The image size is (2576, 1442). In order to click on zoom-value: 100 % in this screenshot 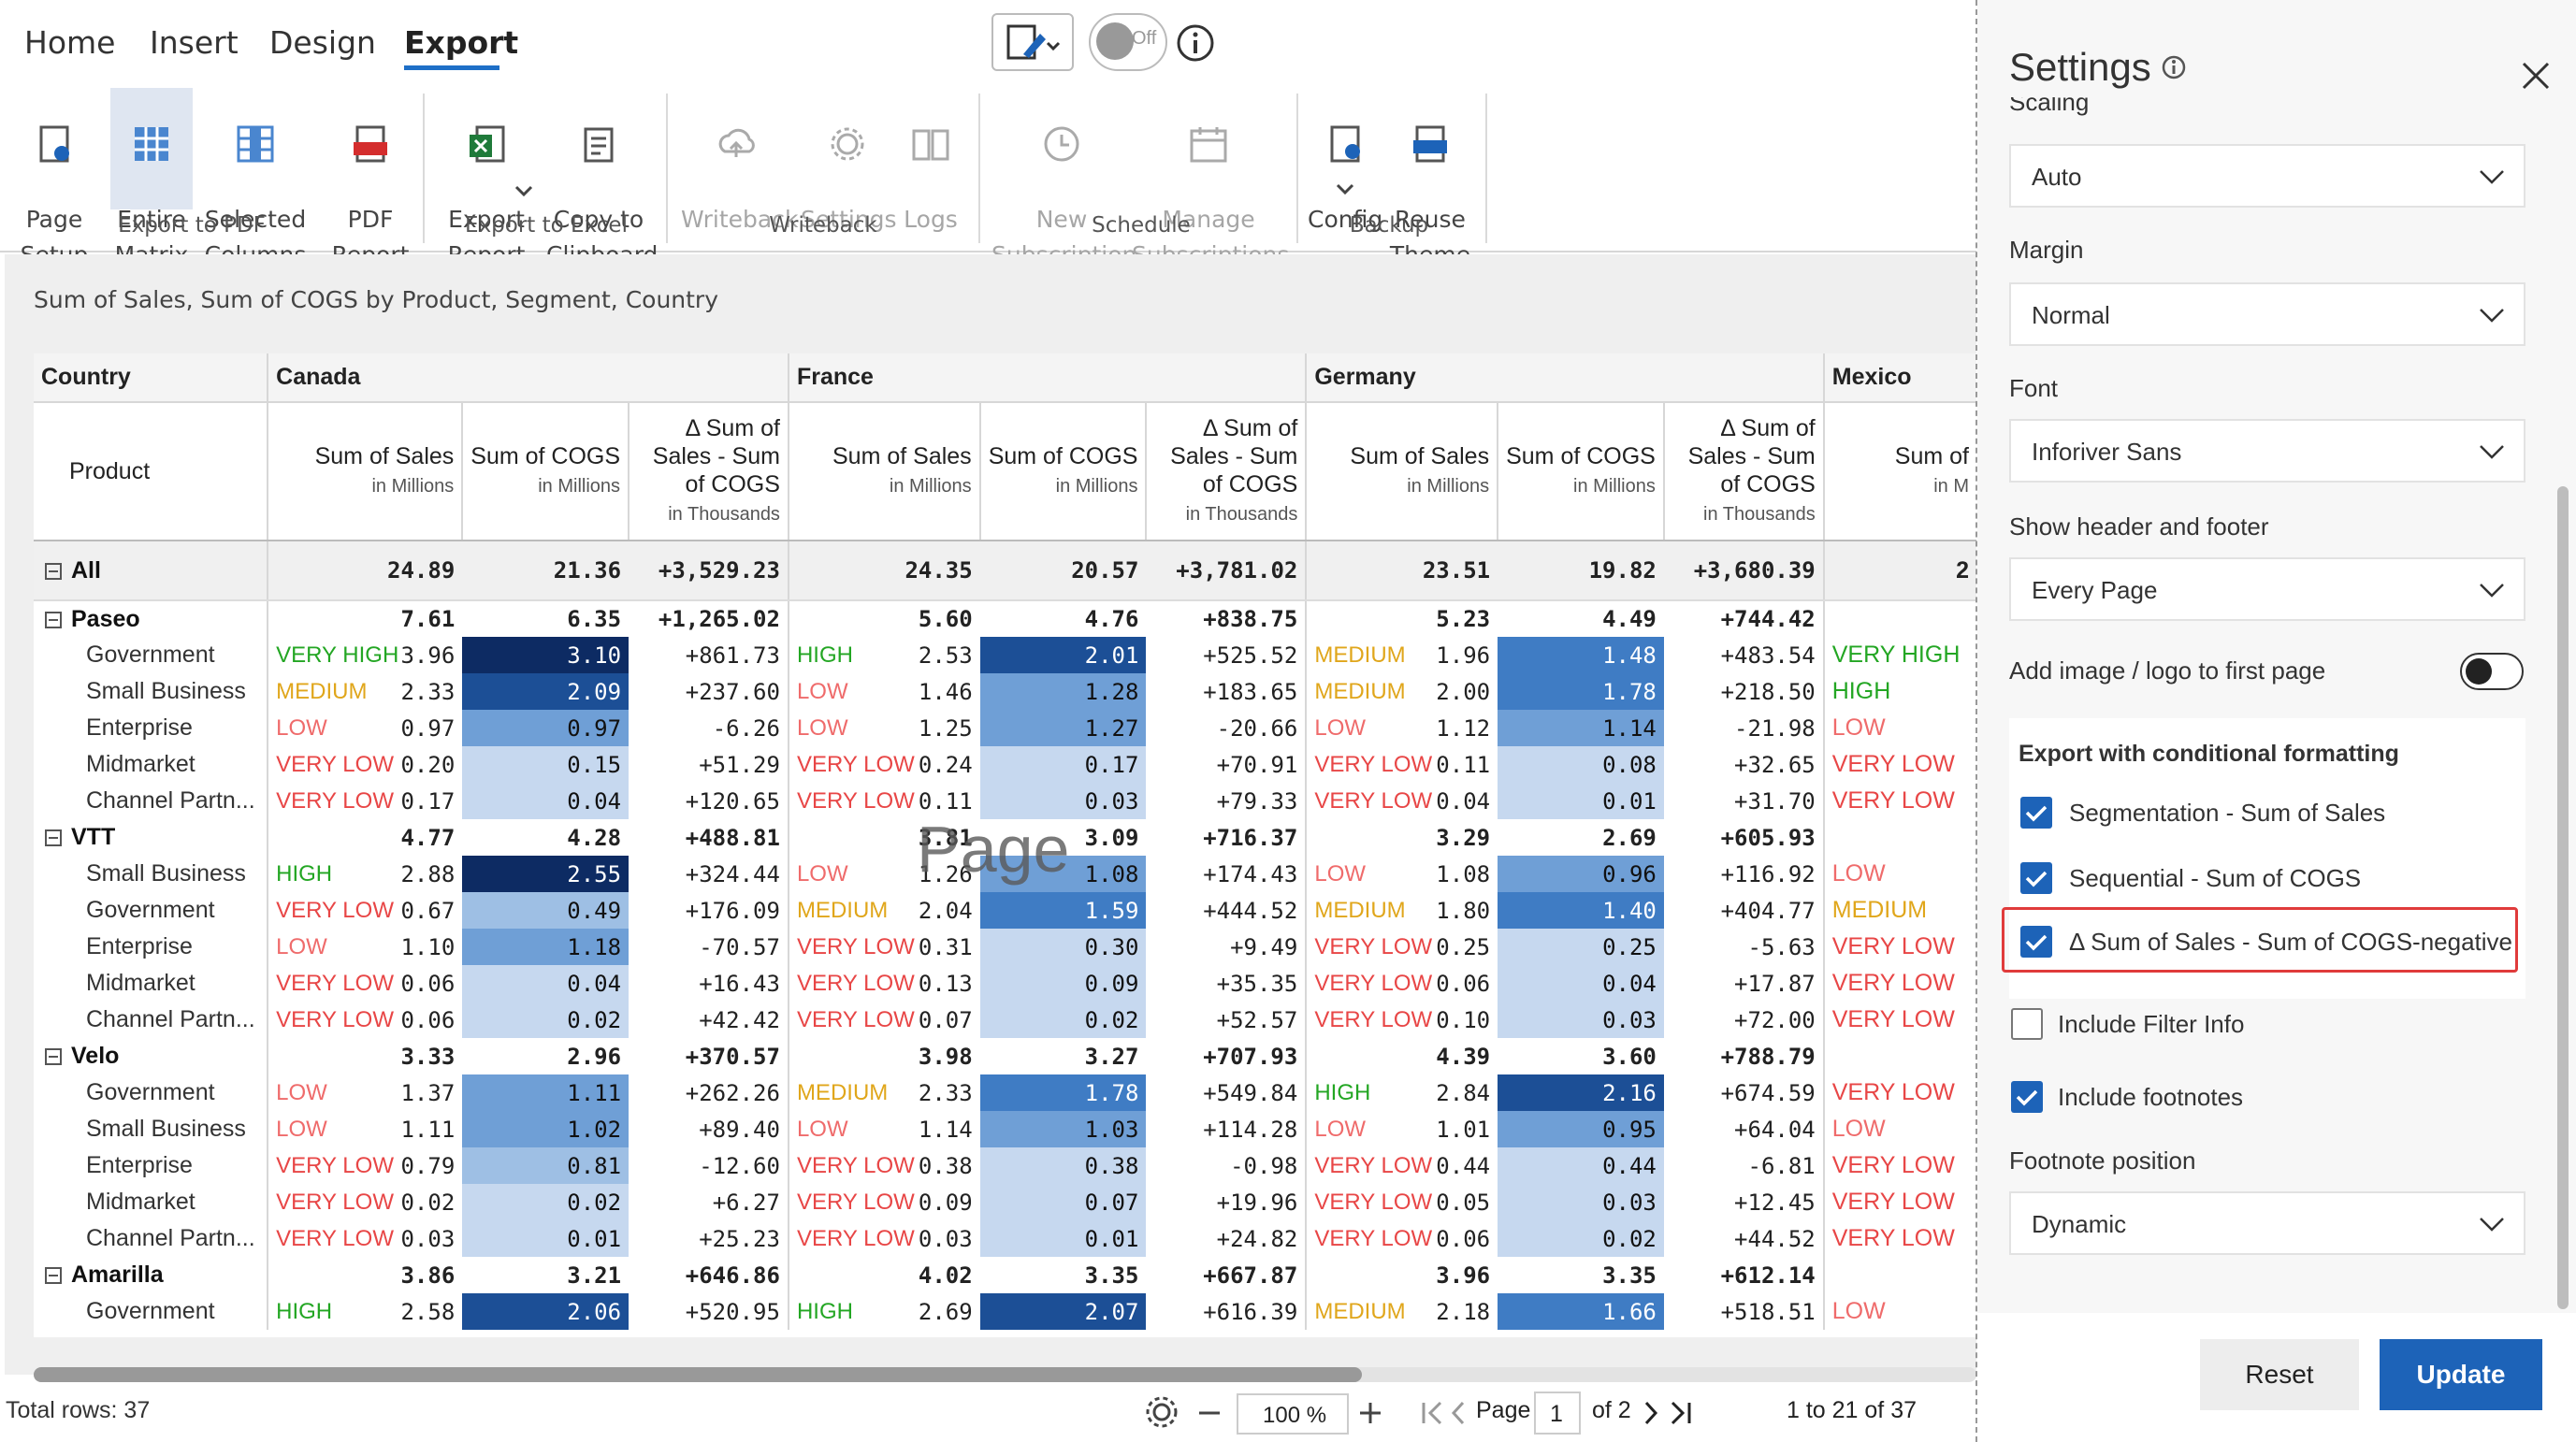, I will do `click(1295, 1415)`.